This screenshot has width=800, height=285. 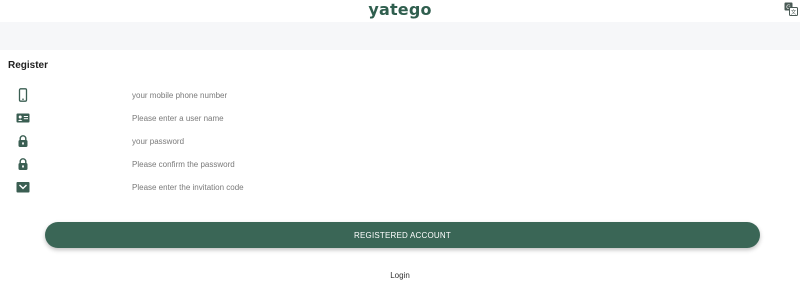 I want to click on top-header: yatego G 文, so click(x=400, y=11).